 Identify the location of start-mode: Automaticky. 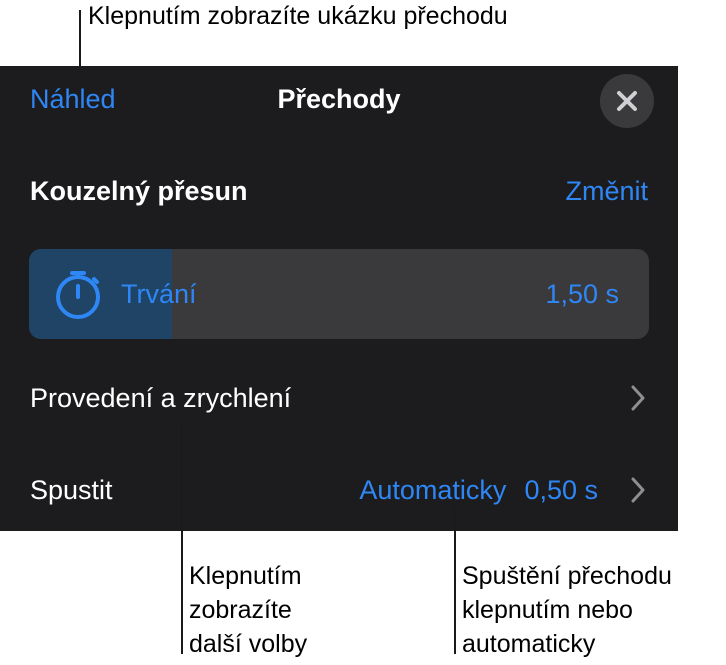
(433, 490).